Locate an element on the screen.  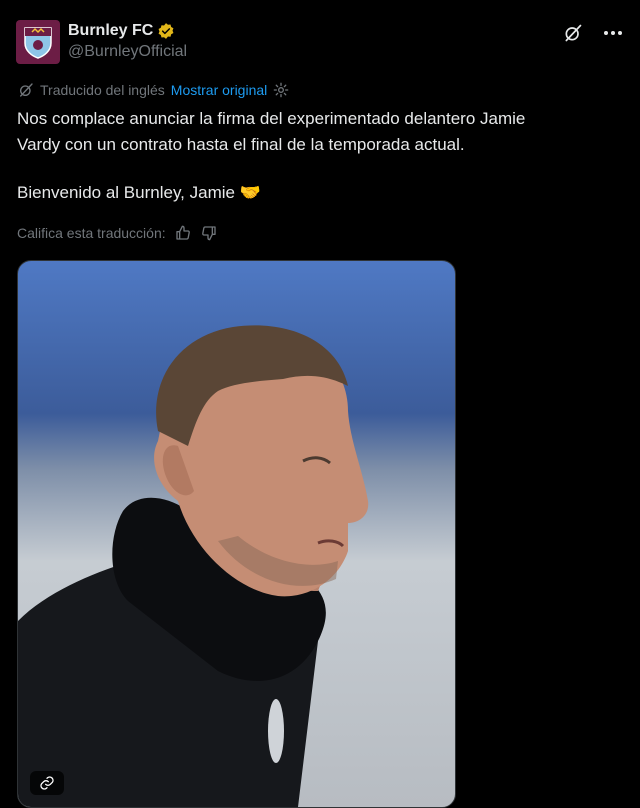
club-crest-icon is located at coordinates (38, 43).